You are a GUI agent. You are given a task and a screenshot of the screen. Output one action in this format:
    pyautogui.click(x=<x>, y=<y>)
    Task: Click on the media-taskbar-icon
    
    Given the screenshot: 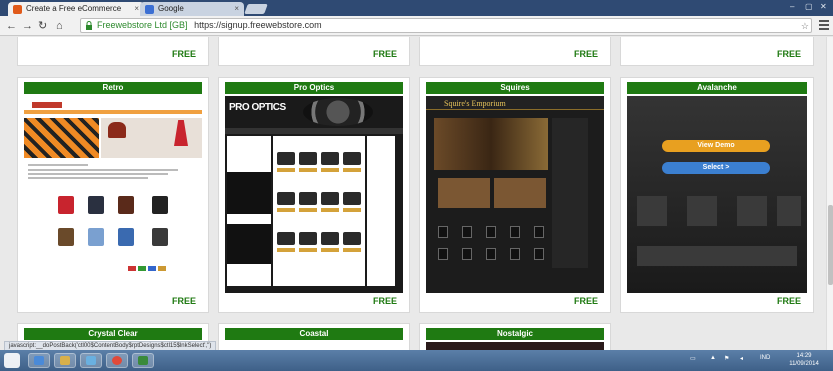 What is the action you would take?
    pyautogui.click(x=91, y=360)
    